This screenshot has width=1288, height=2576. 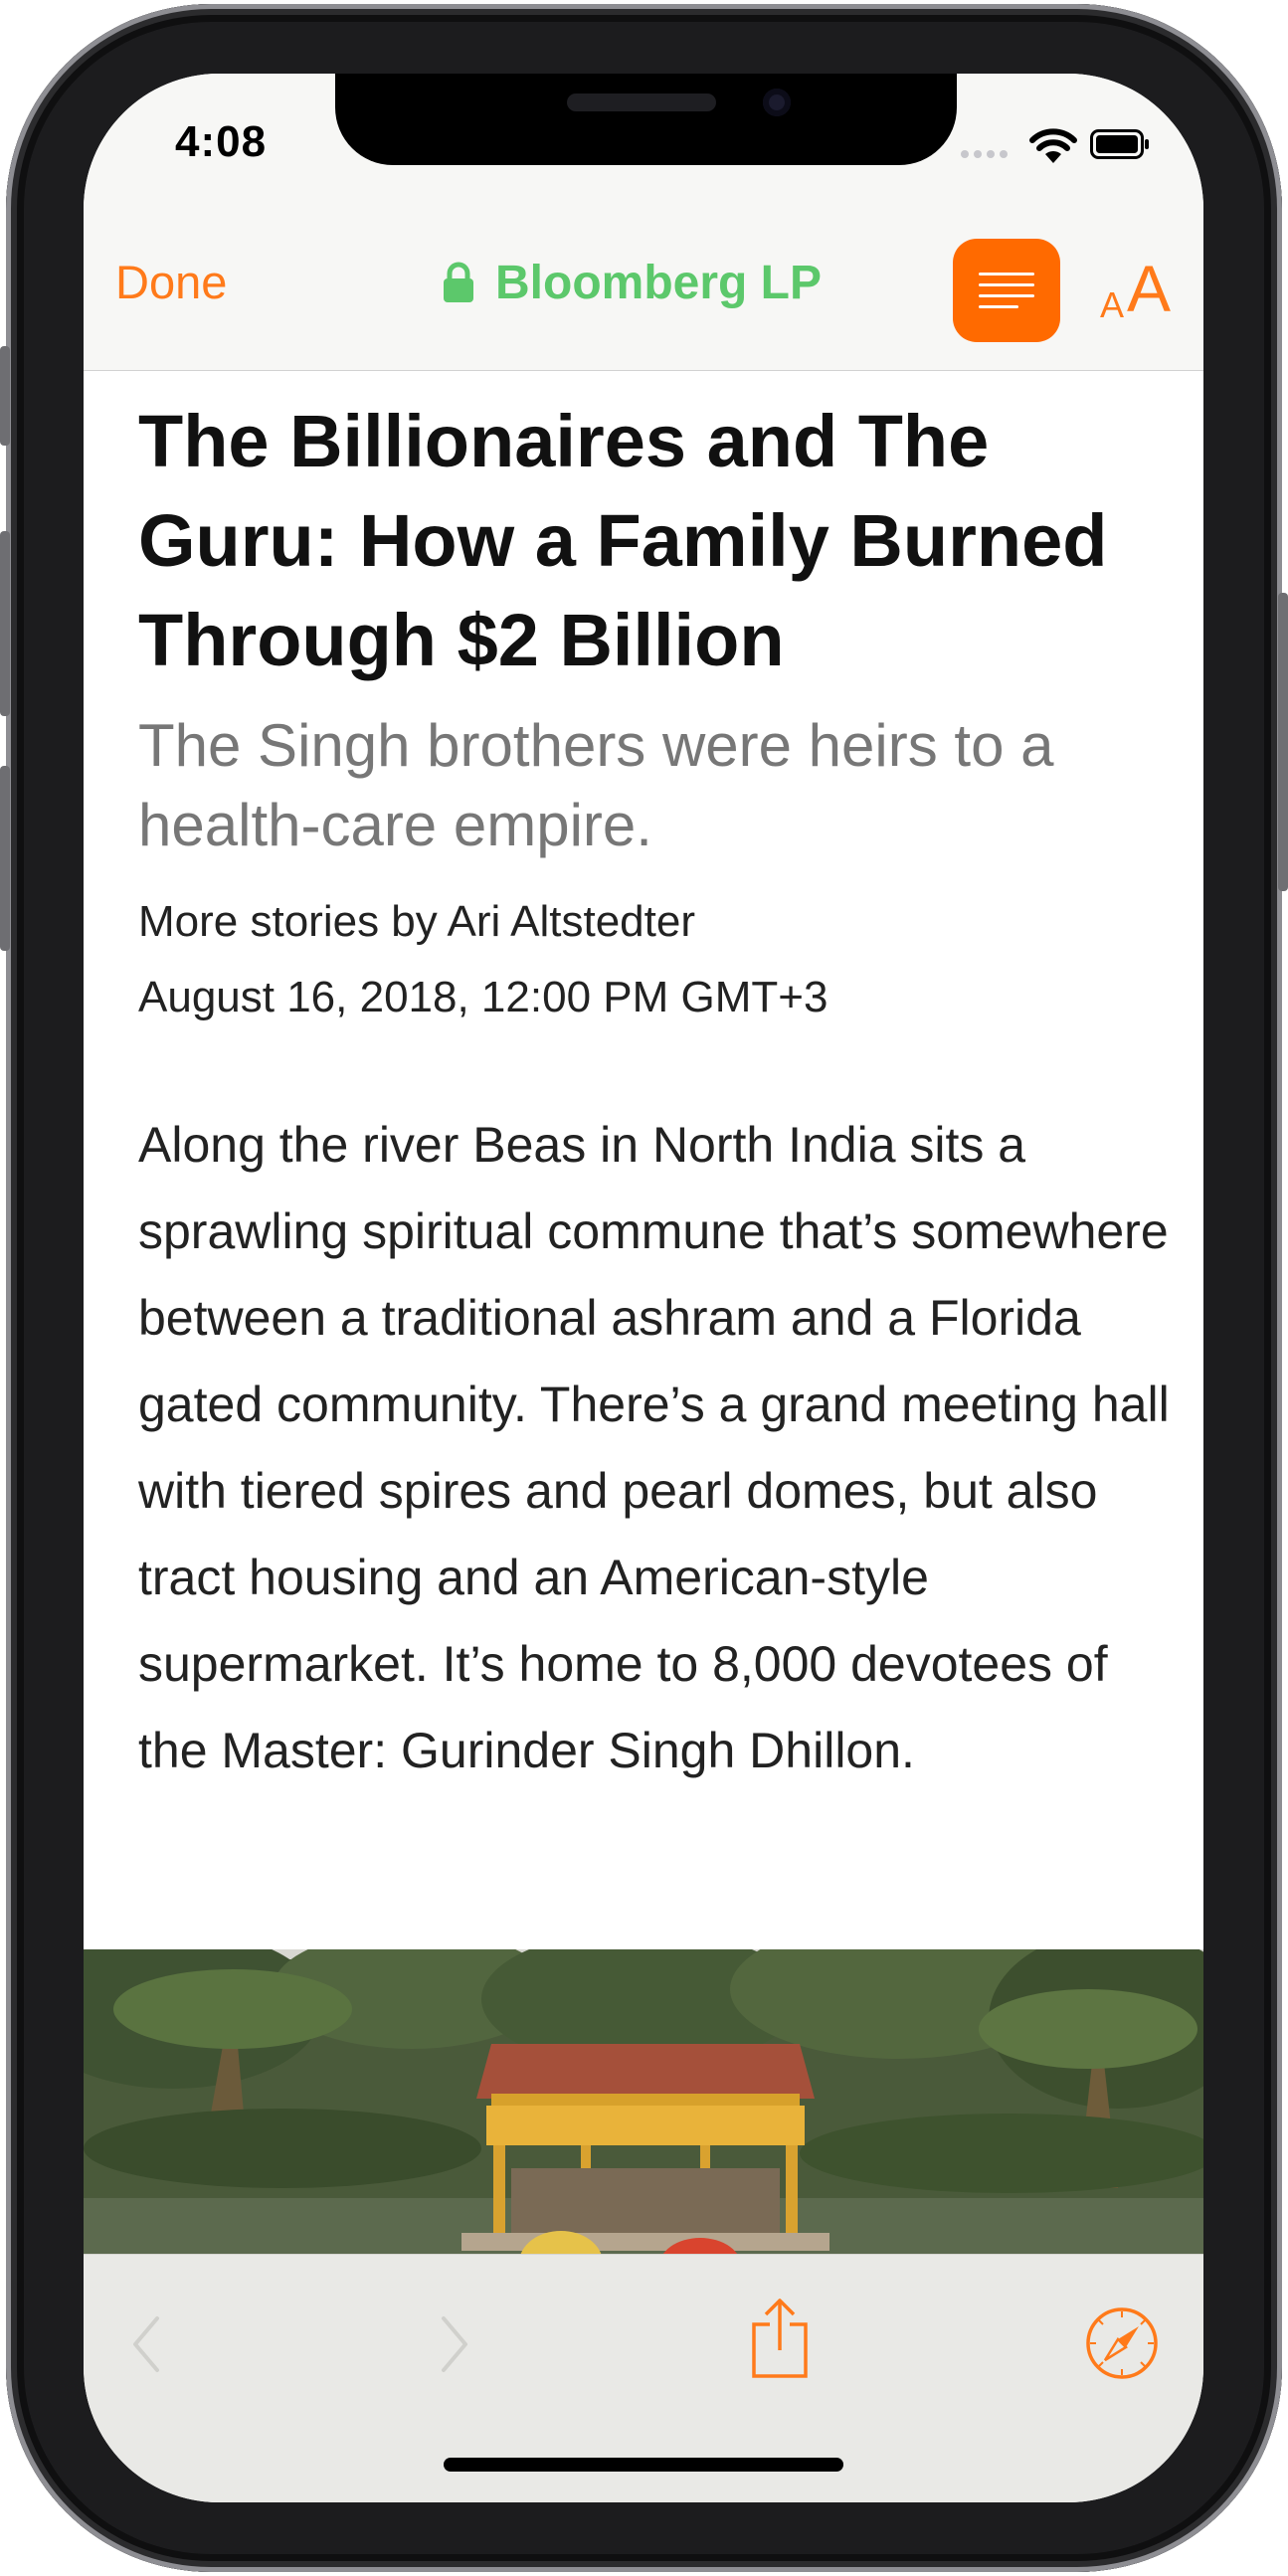 I want to click on share-icon, so click(x=780, y=2337).